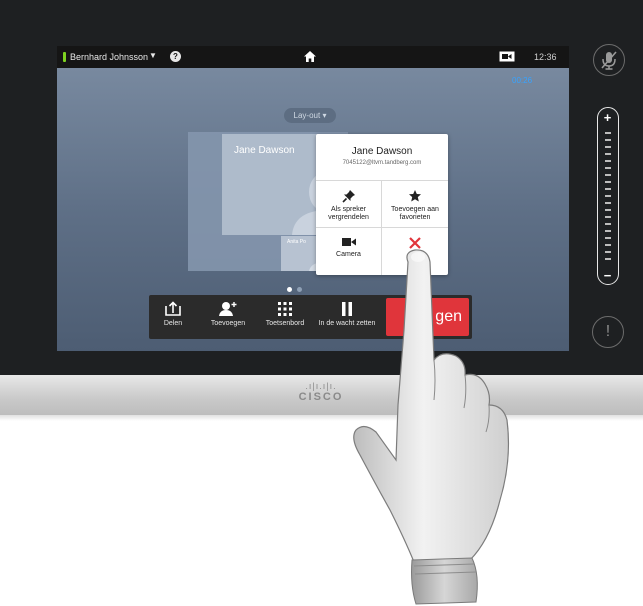 This screenshot has width=643, height=606. Describe the element at coordinates (431, 406) in the screenshot. I see `hand-shape` at that location.